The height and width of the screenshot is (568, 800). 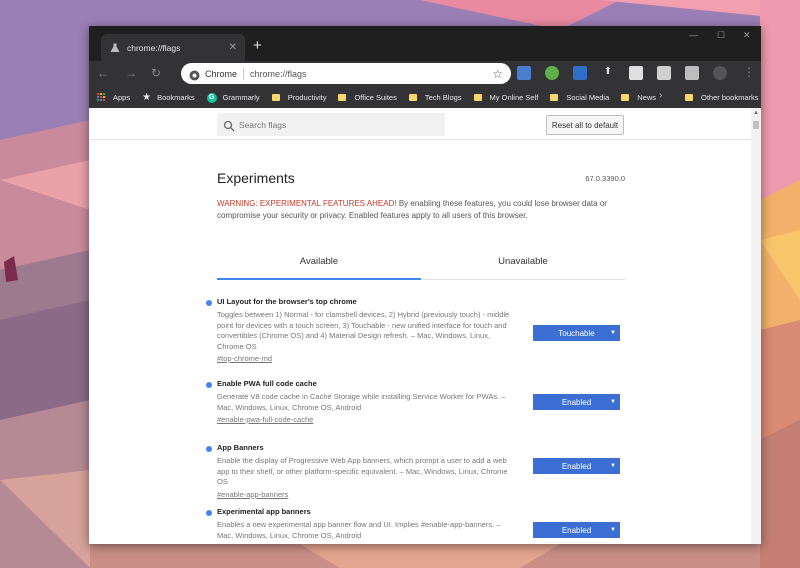 I want to click on pin-extension-icon: ⬆, so click(x=608, y=73).